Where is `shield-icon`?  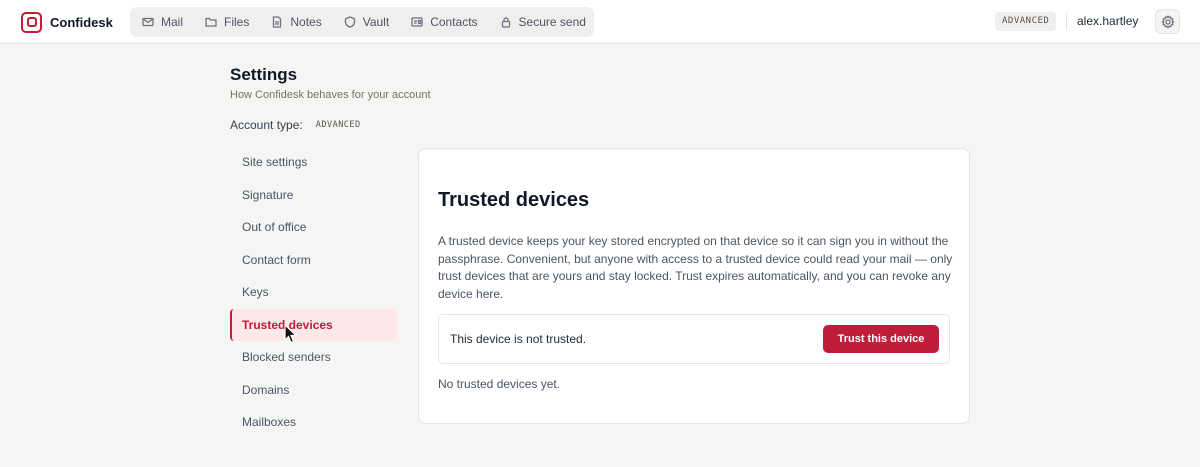 shield-icon is located at coordinates (349, 22).